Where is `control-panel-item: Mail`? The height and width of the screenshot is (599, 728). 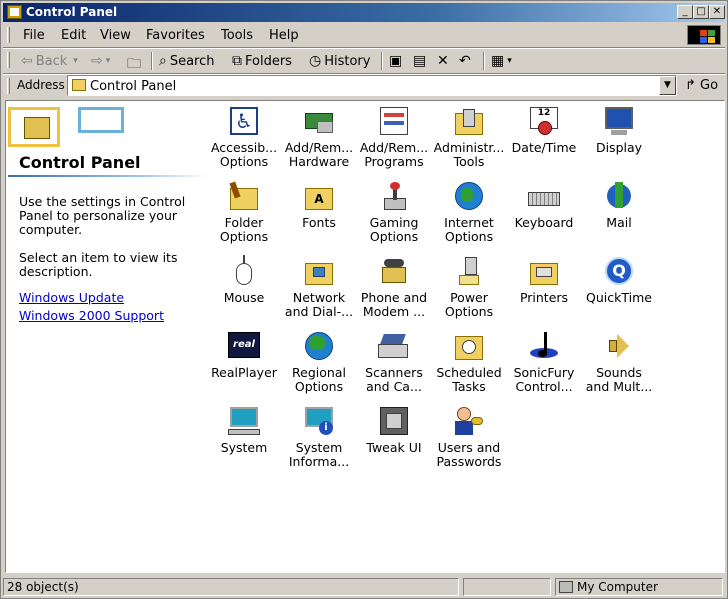 control-panel-item: Mail is located at coordinates (619, 205).